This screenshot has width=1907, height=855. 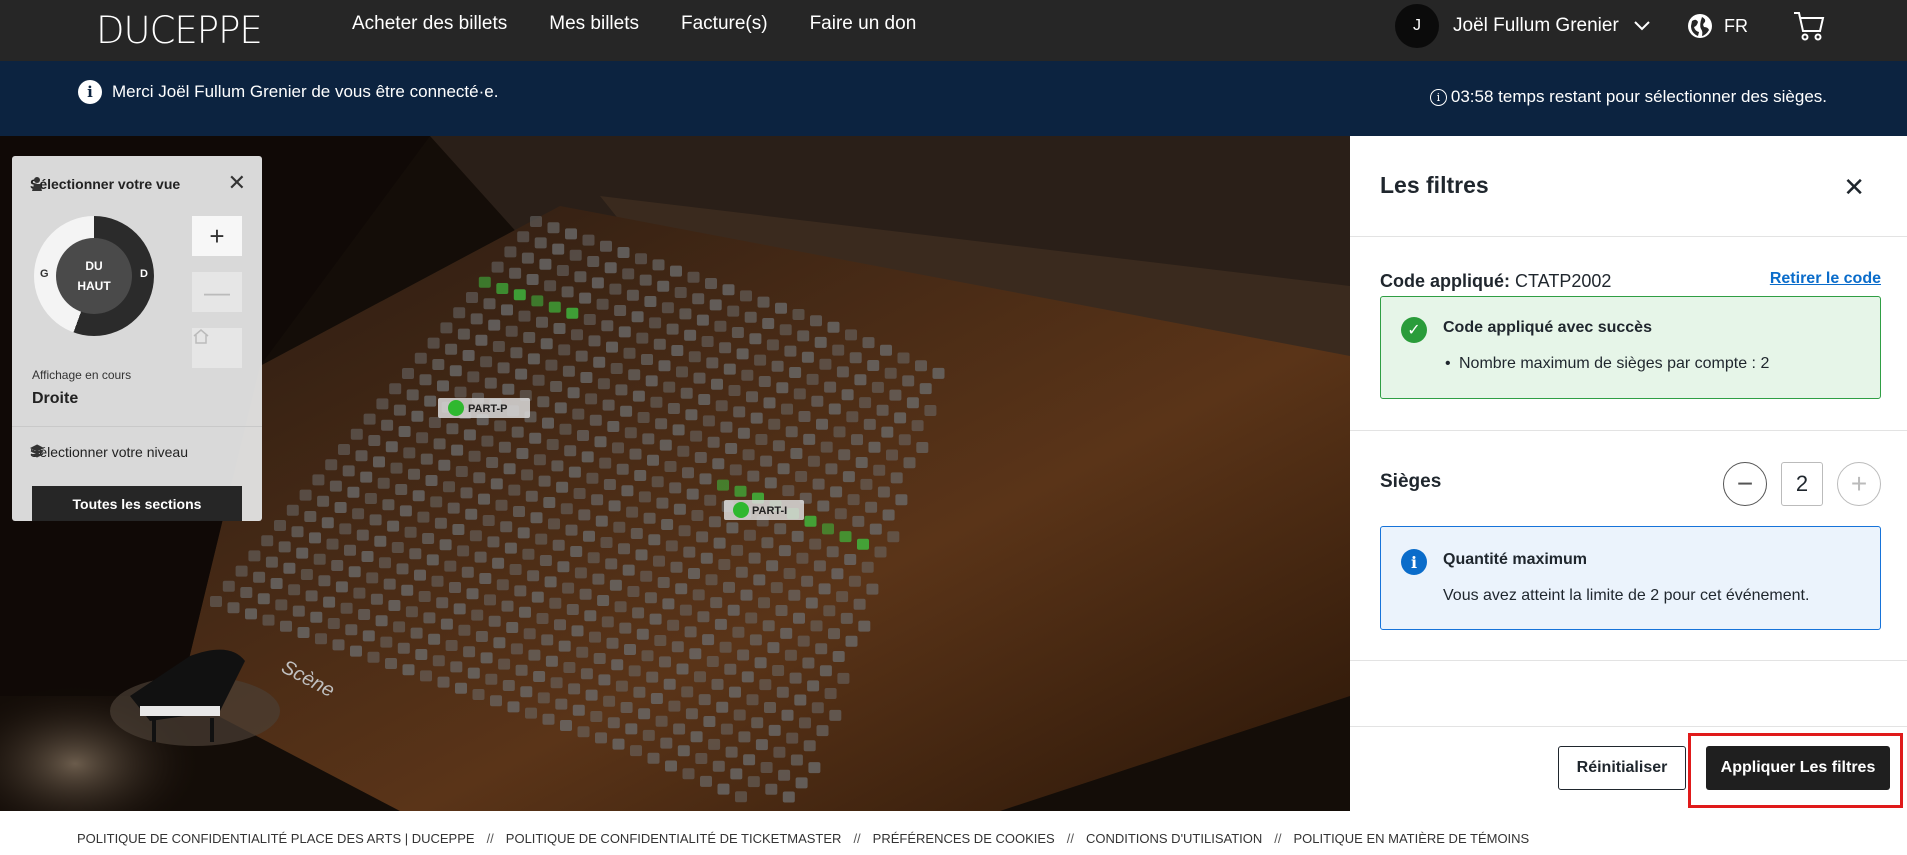 I want to click on dial-center-button: DU HAUT, so click(x=94, y=276).